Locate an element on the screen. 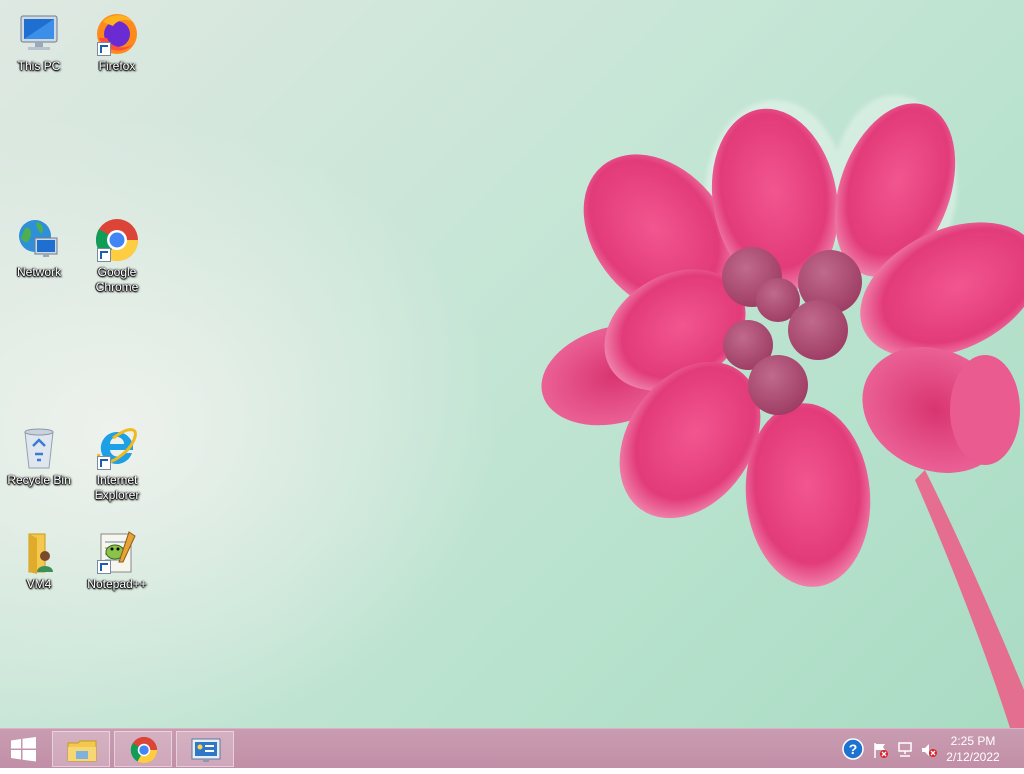 Image resolution: width=1024 pixels, height=774 pixels. taskbar-file-explorer is located at coordinates (81, 749).